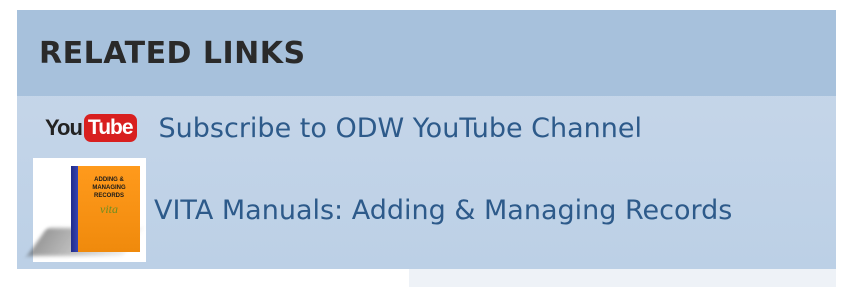 The width and height of the screenshot is (843, 287). I want to click on book-cover-line: MANAGING, so click(109, 188).